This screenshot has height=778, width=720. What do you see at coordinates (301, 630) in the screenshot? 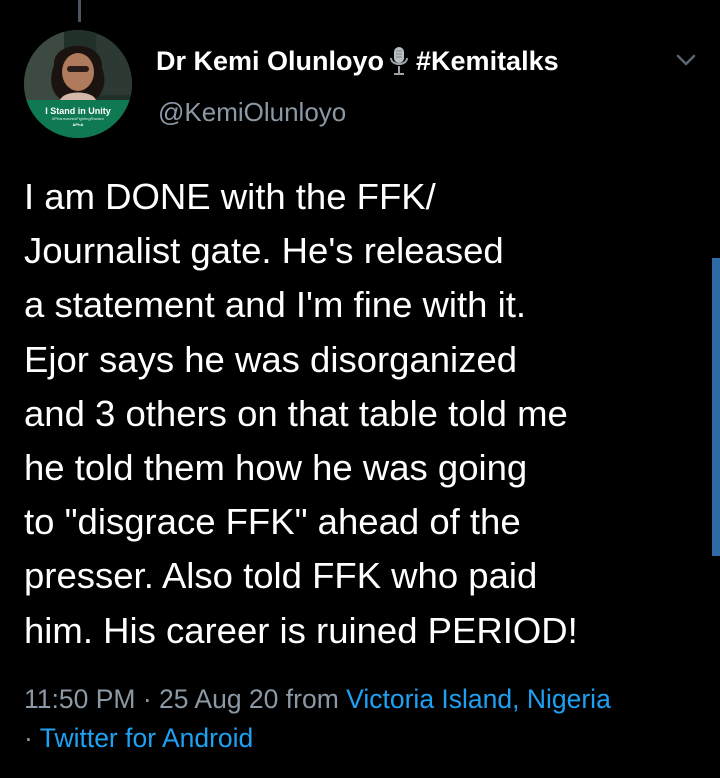
I see `tweet-line: him. His career is ruined PERIOD!` at bounding box center [301, 630].